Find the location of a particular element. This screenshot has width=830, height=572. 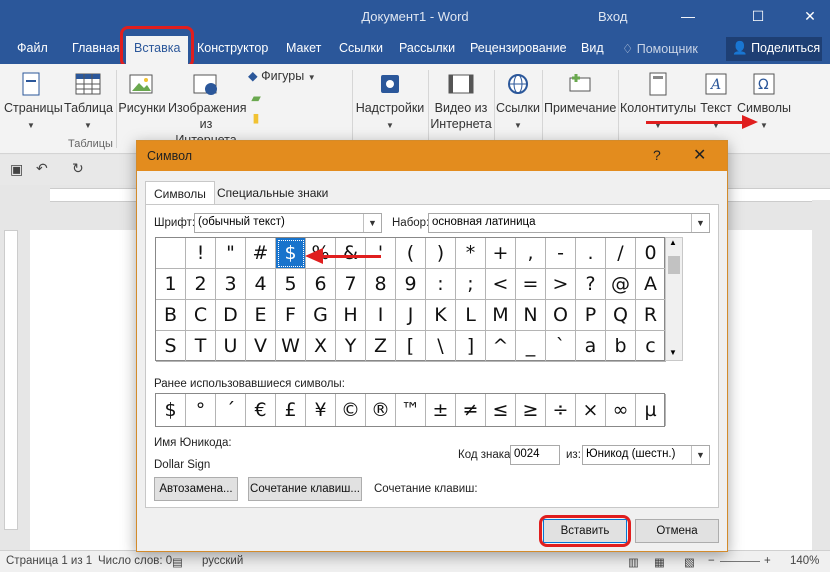

tab-symbols: Символы is located at coordinates (180, 193).